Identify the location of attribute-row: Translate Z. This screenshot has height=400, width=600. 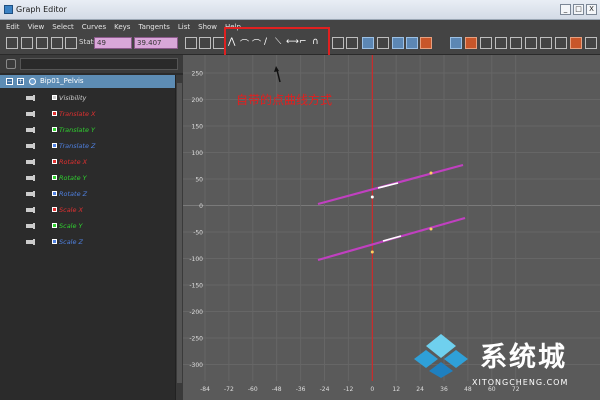
(87, 146).